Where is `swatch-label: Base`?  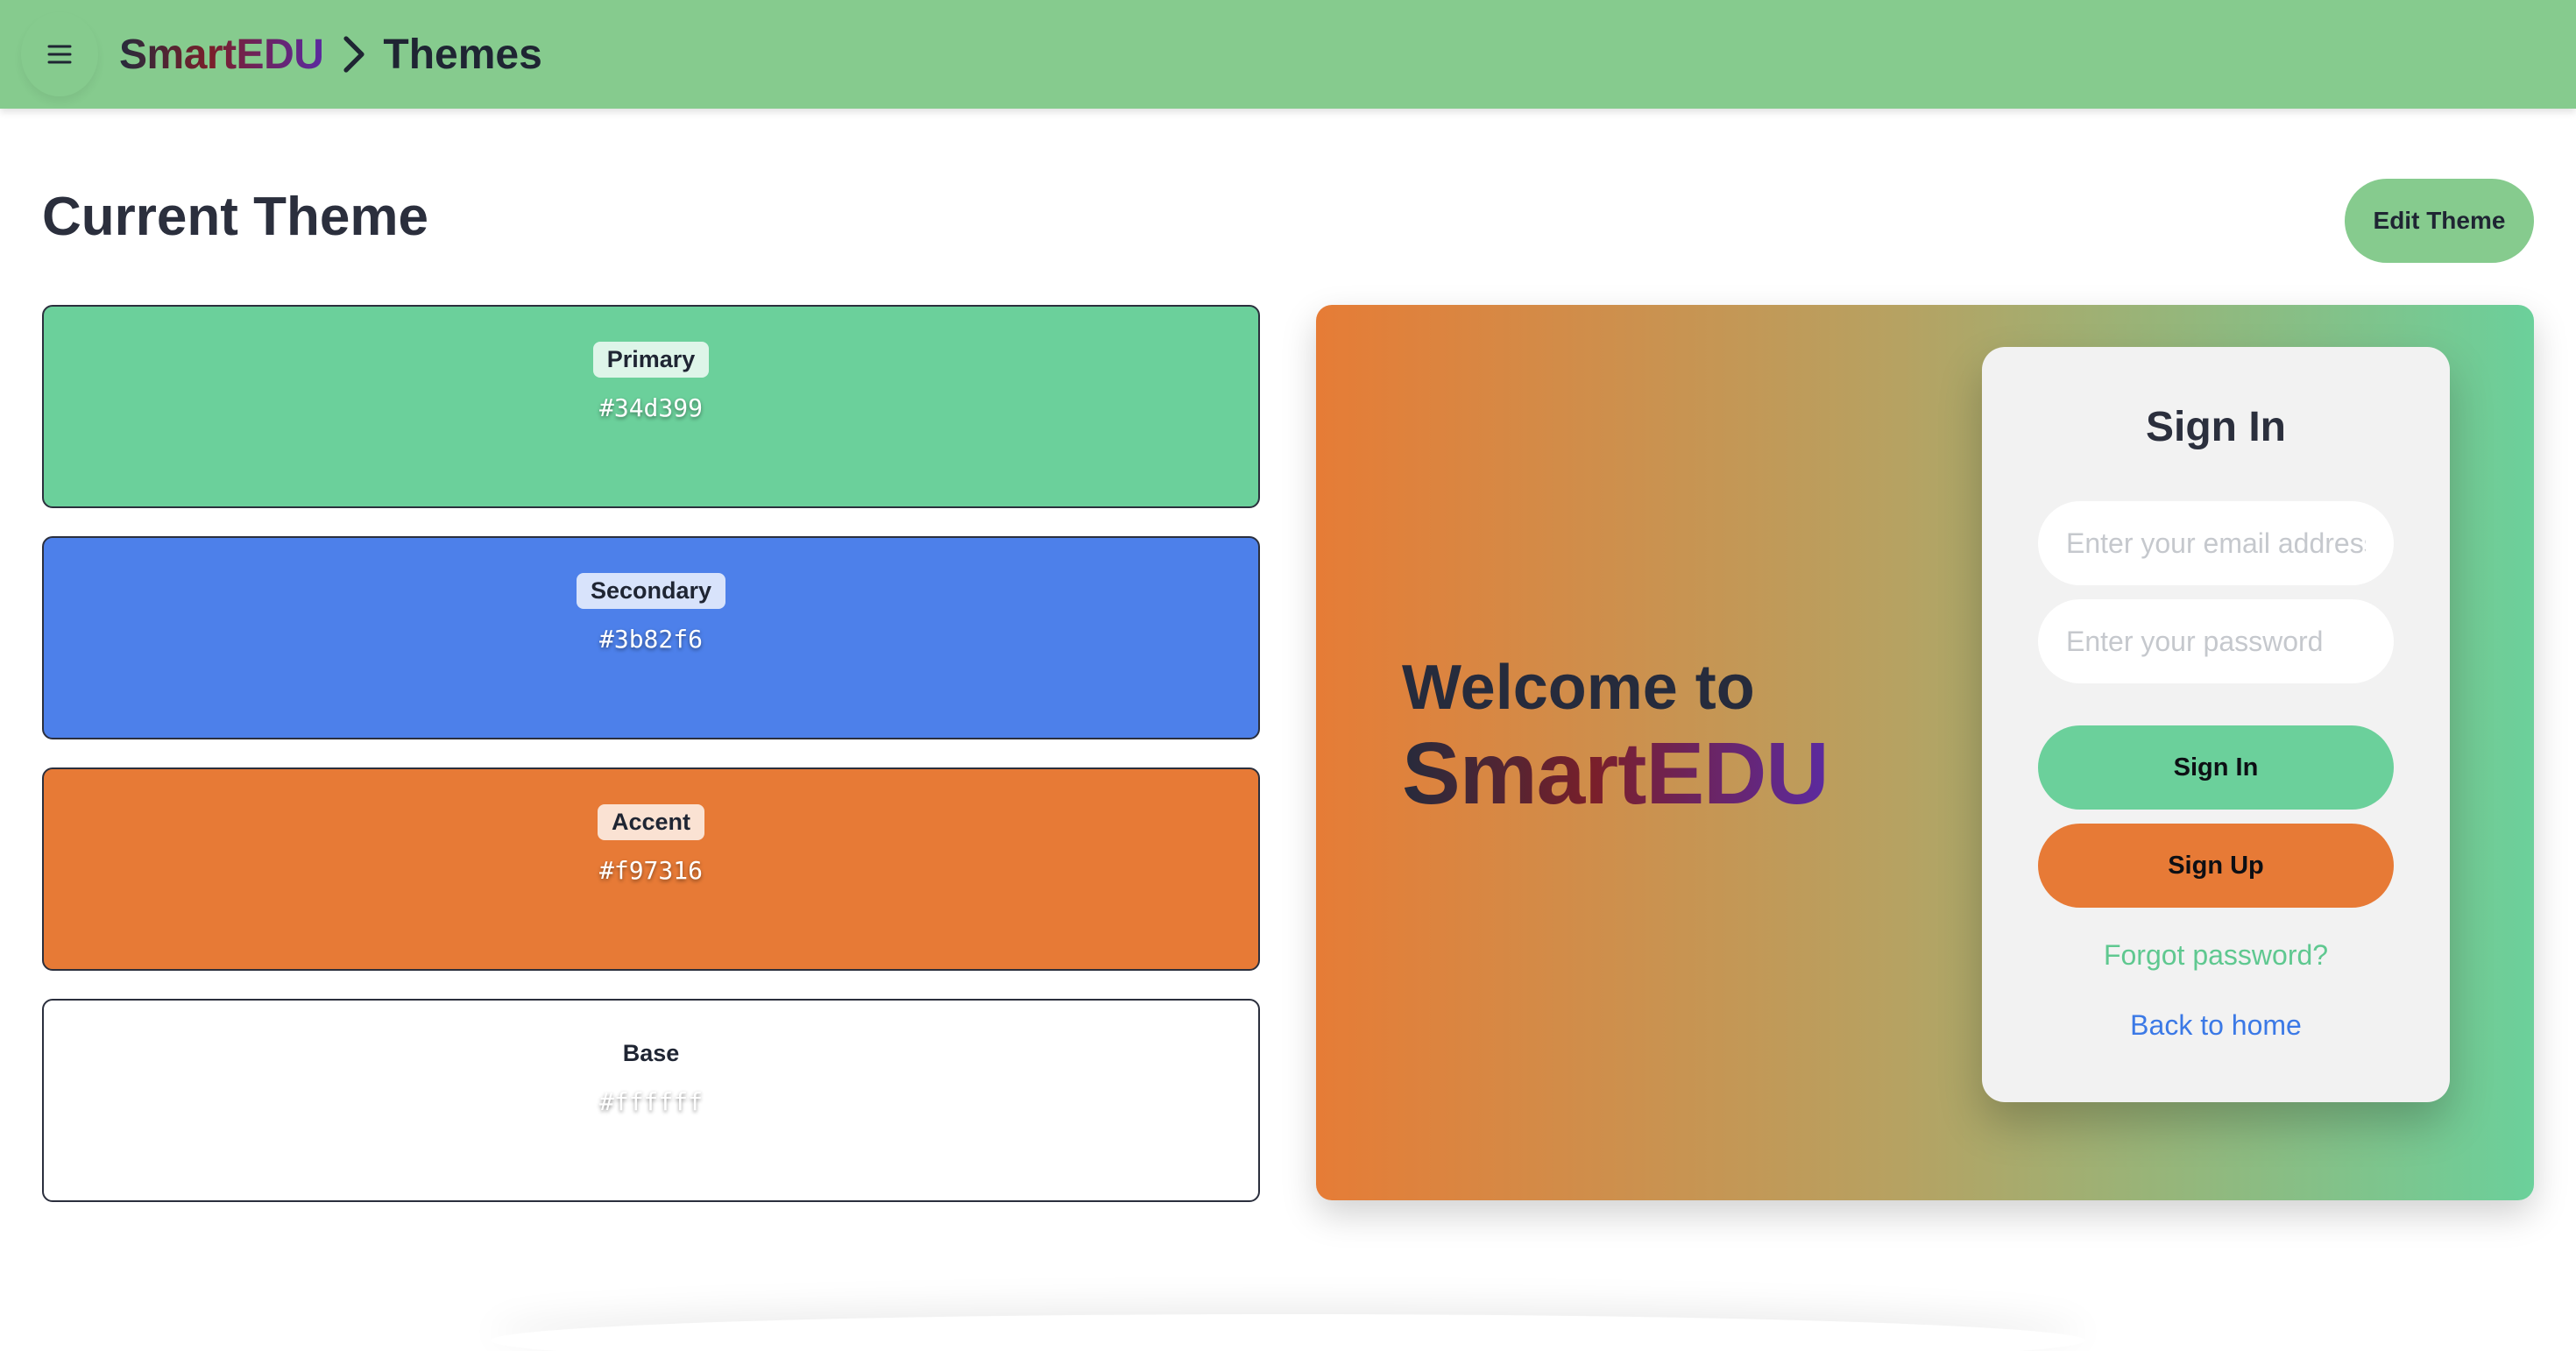
swatch-label: Base is located at coordinates (651, 1053).